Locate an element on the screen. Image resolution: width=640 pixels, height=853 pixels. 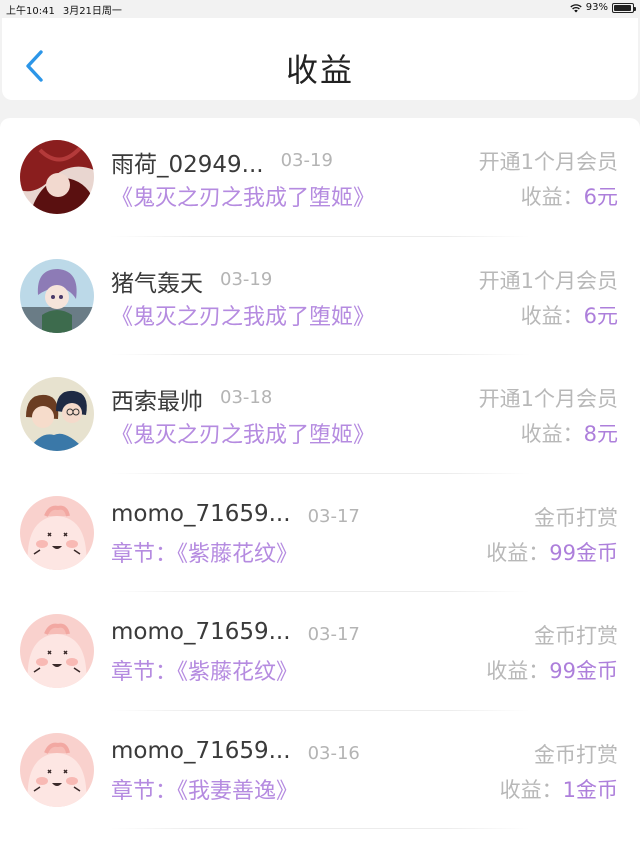
battery-icon is located at coordinates (624, 7).